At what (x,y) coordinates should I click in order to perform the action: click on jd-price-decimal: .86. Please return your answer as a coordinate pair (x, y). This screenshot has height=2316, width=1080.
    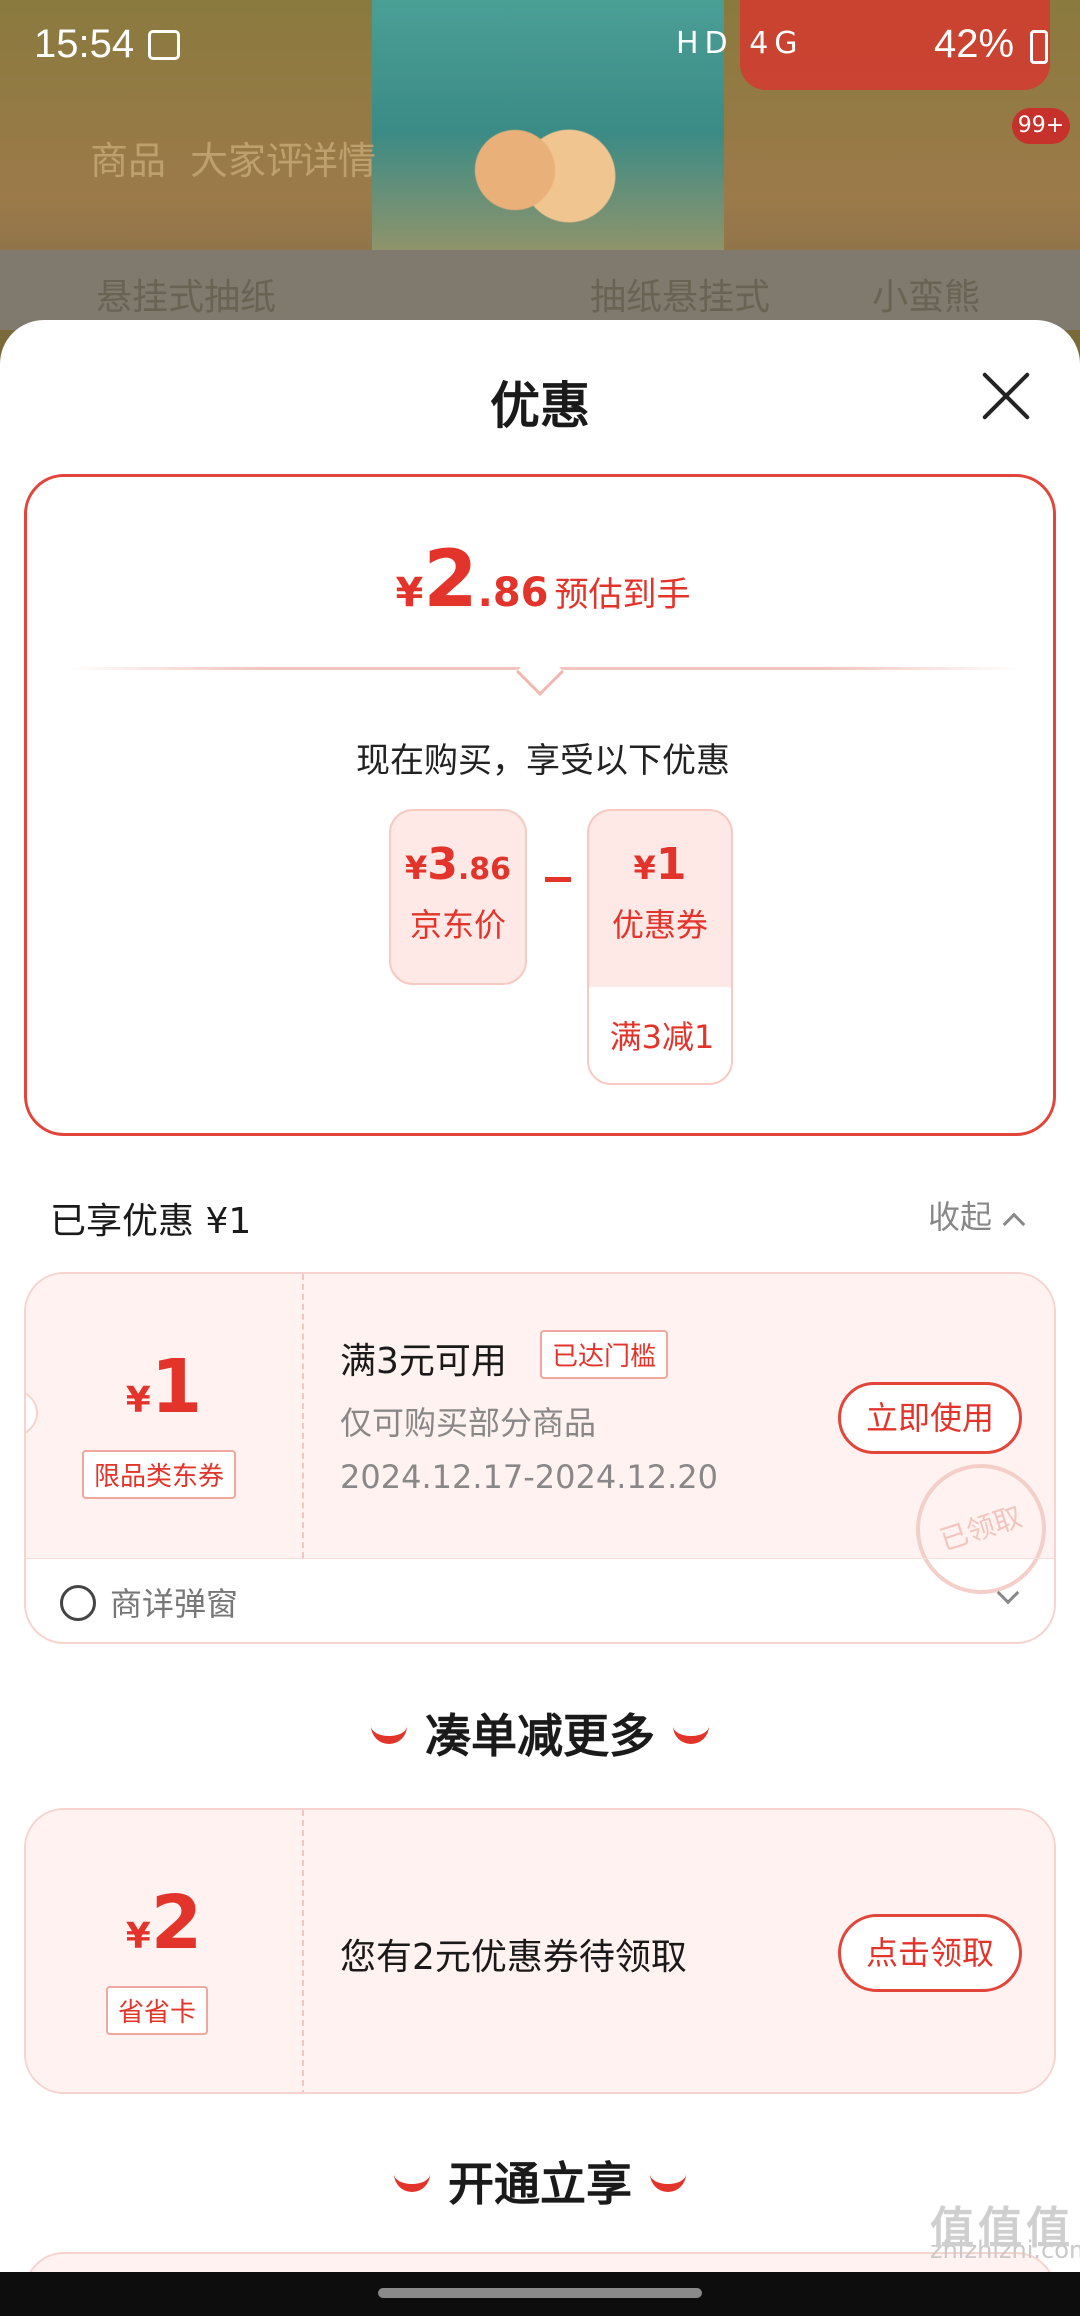
    Looking at the image, I should click on (484, 869).